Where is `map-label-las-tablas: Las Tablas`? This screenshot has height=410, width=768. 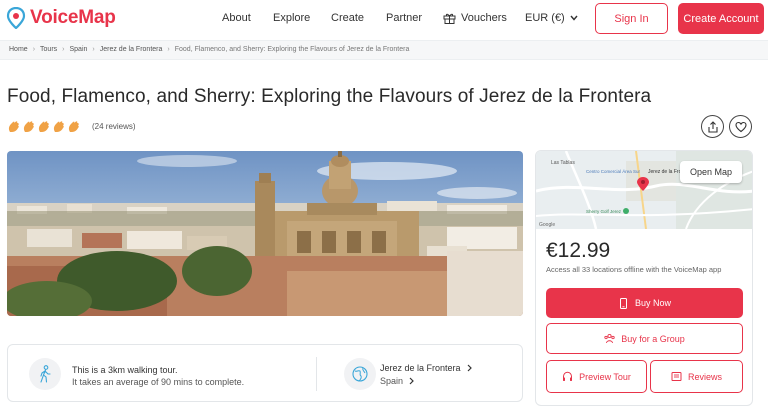
map-label-las-tablas: Las Tablas is located at coordinates (563, 163).